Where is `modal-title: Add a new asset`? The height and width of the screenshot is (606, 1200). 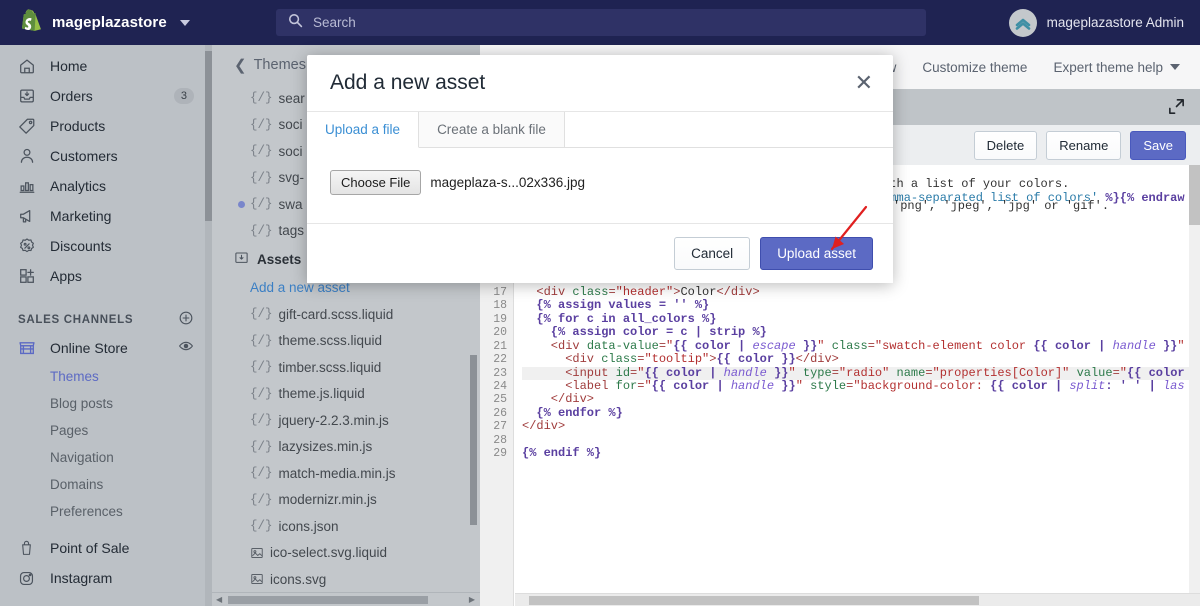
modal-title: Add a new asset is located at coordinates (408, 82).